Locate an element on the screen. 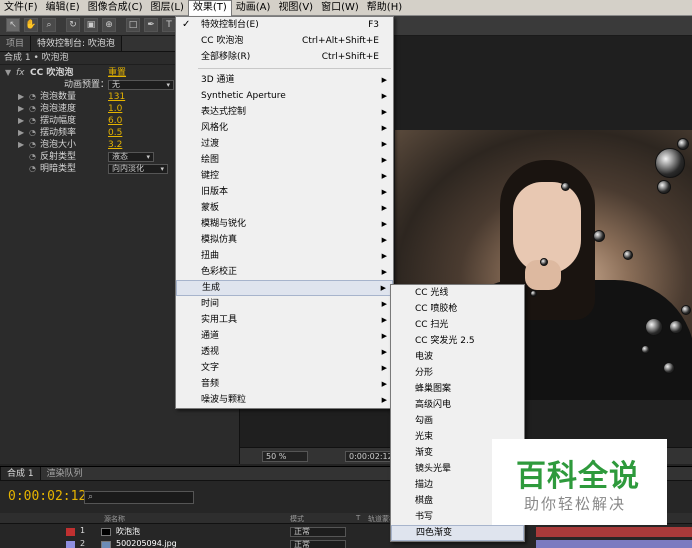  layer-name: 500205094.jpg is located at coordinates (146, 543).